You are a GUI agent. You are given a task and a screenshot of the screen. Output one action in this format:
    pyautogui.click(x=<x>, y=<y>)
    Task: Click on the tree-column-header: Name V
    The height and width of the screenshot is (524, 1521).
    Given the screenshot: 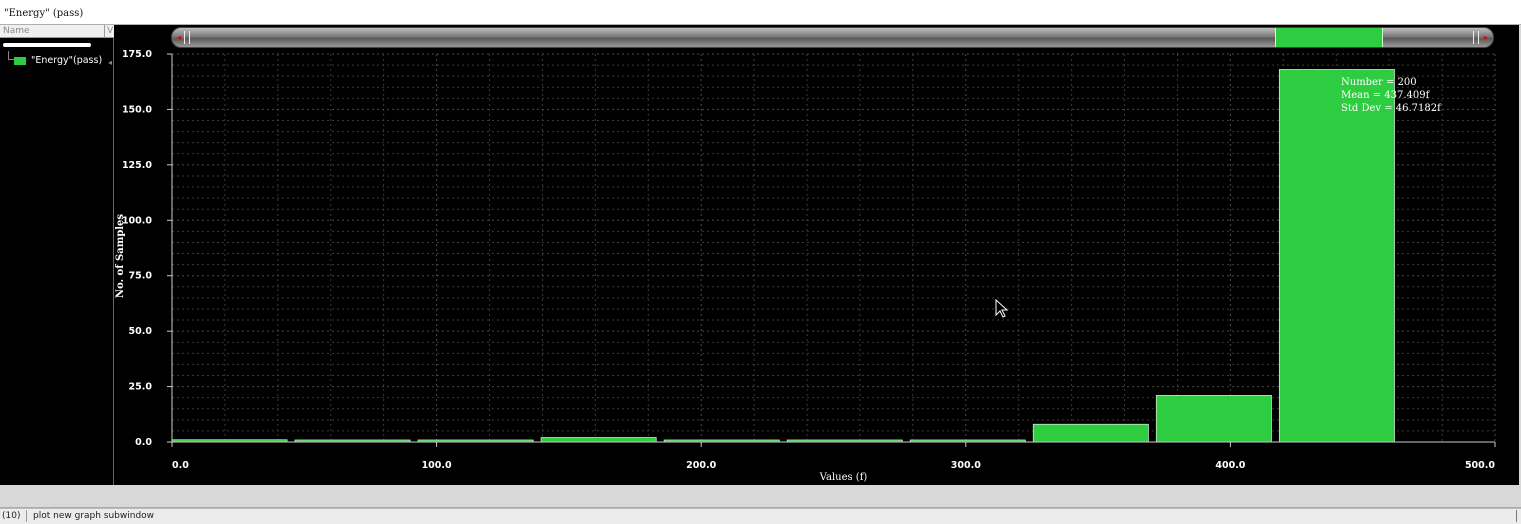 What is the action you would take?
    pyautogui.click(x=57, y=31)
    